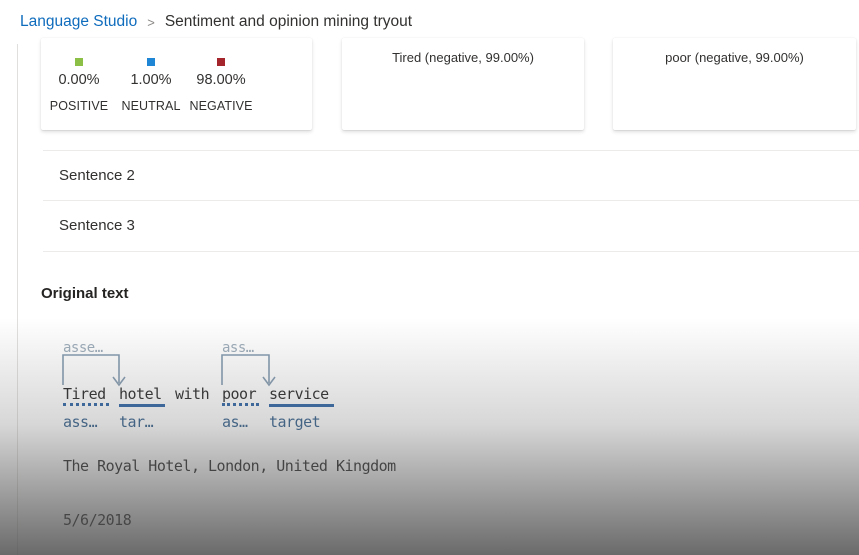 The width and height of the screenshot is (859, 555). I want to click on token-hotel: hotel, so click(140, 394).